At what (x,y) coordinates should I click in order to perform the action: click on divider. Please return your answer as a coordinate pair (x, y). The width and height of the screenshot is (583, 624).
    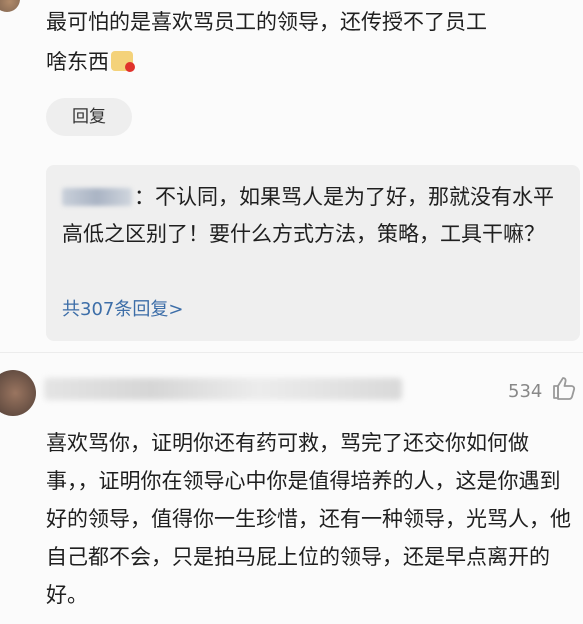
    Looking at the image, I should click on (291, 352).